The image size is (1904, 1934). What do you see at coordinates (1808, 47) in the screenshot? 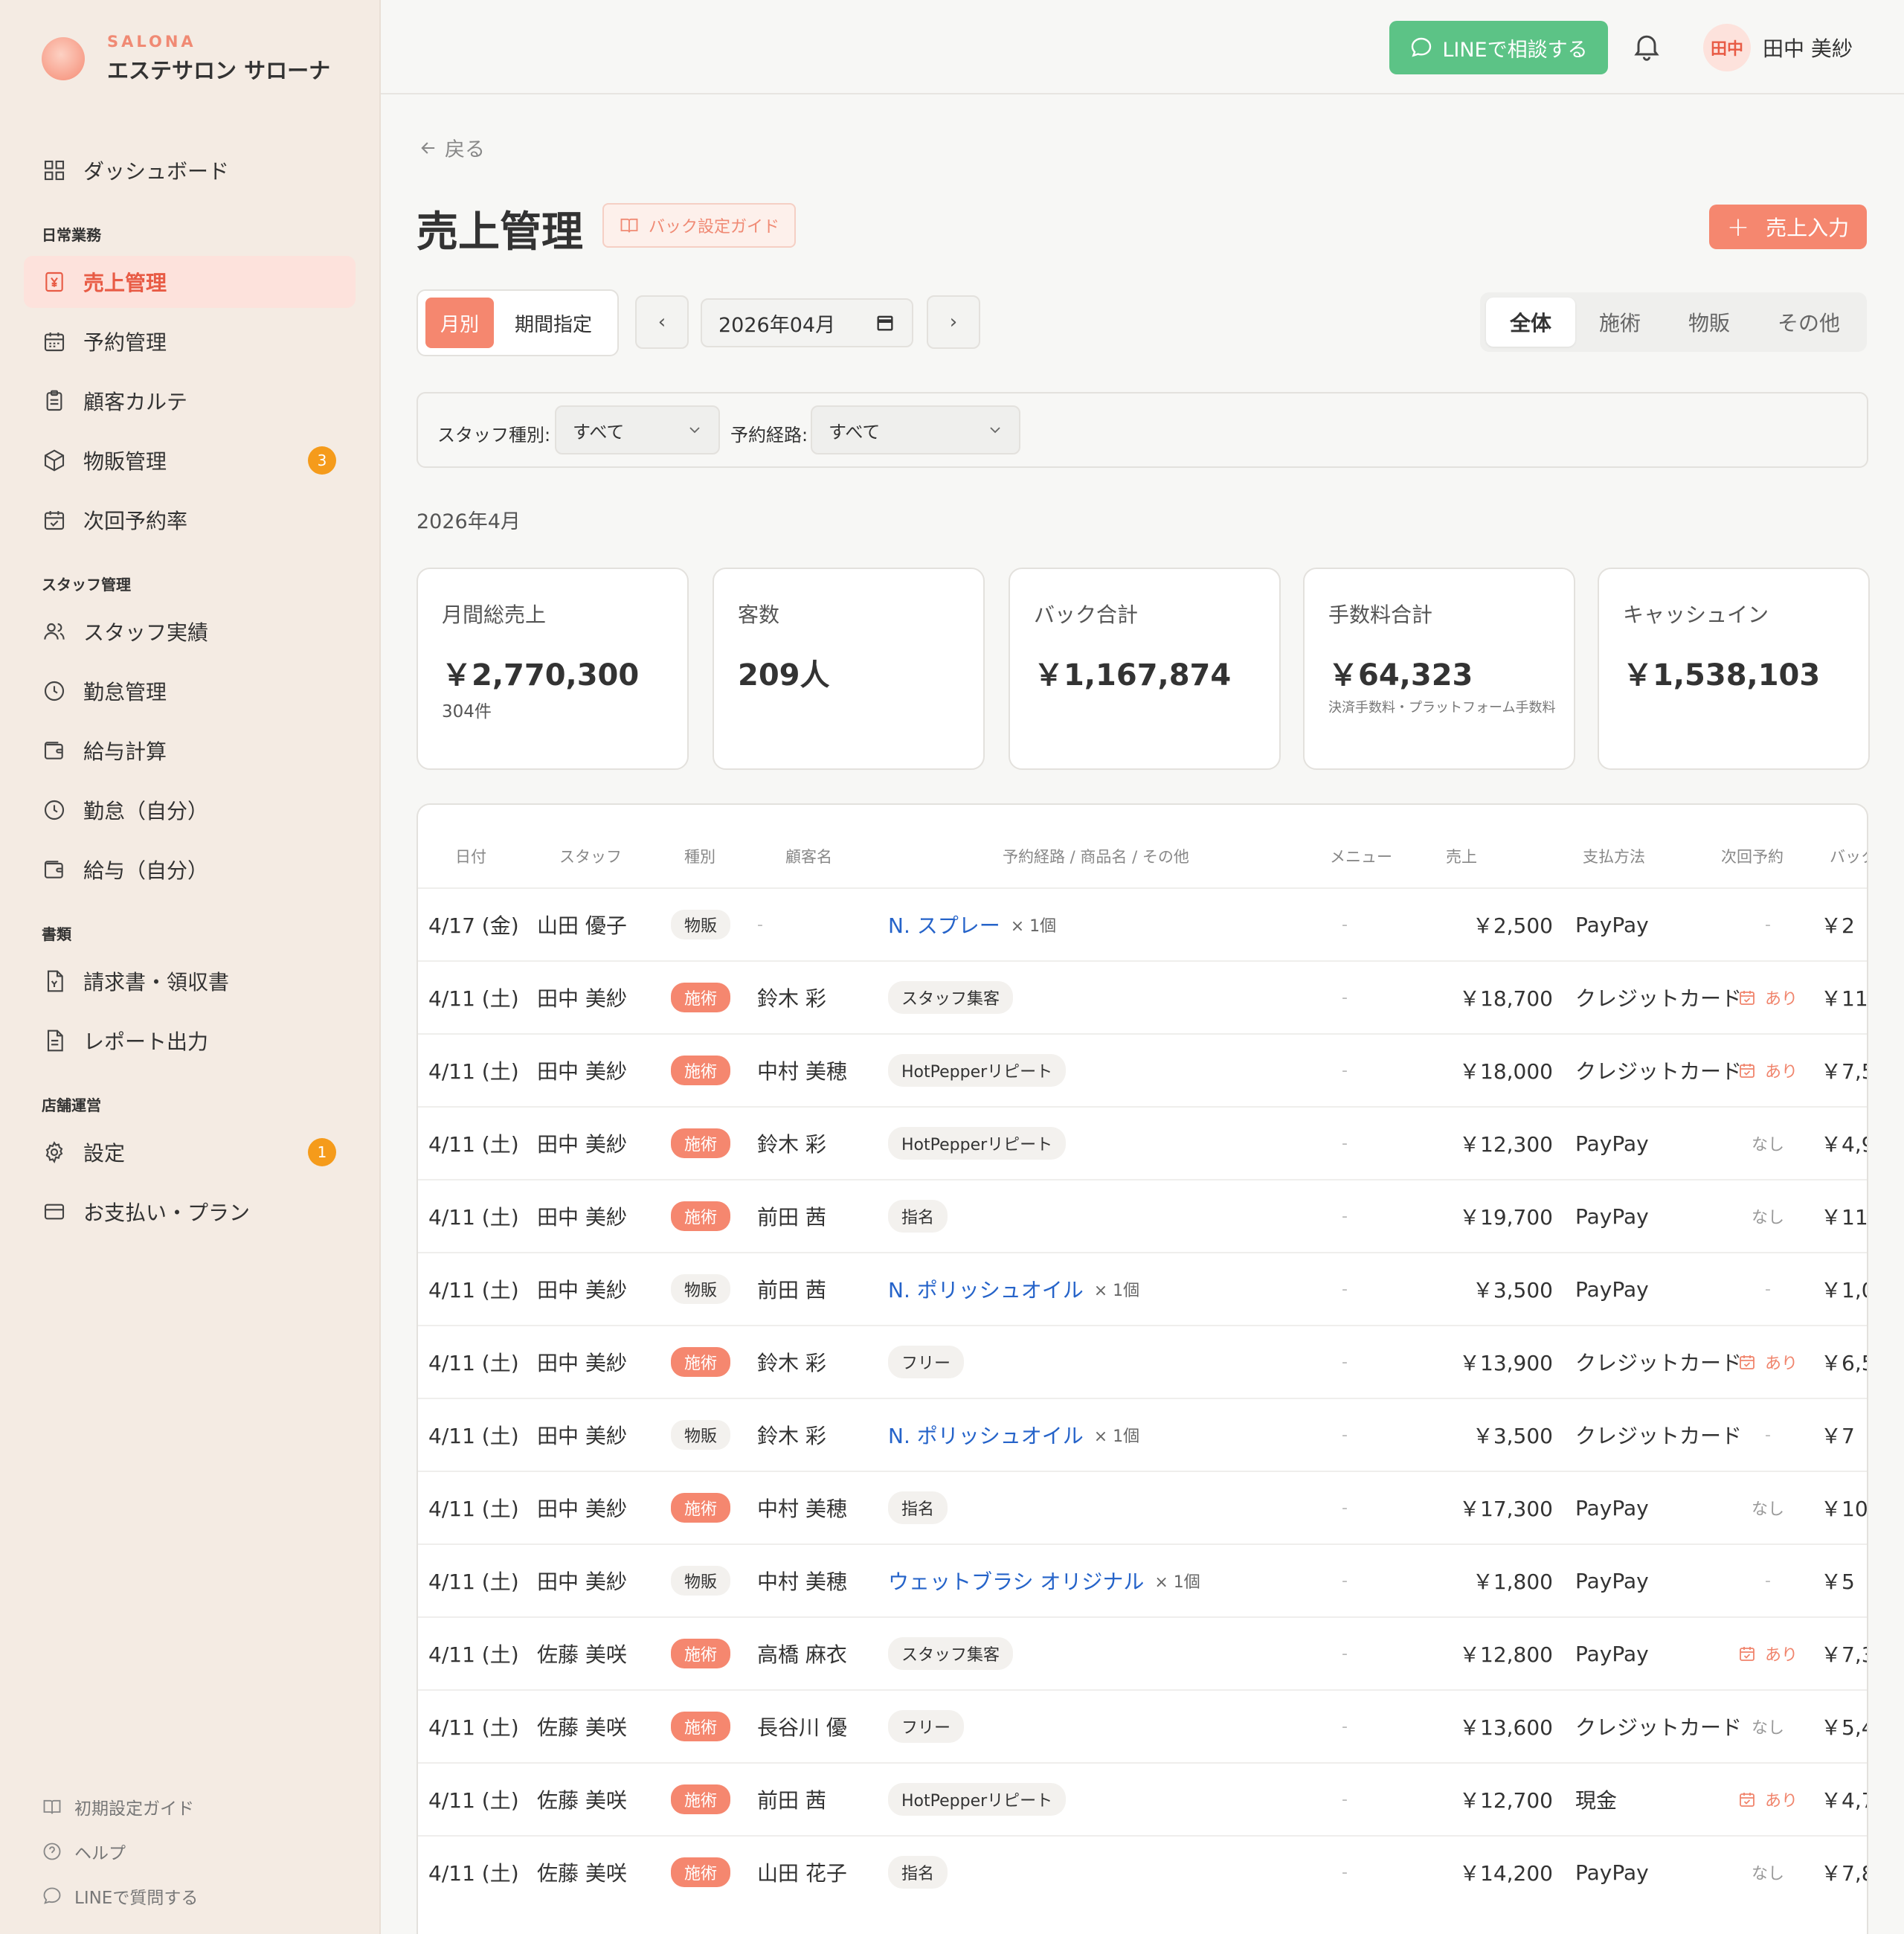
I see `user-name: 田中 美紗` at bounding box center [1808, 47].